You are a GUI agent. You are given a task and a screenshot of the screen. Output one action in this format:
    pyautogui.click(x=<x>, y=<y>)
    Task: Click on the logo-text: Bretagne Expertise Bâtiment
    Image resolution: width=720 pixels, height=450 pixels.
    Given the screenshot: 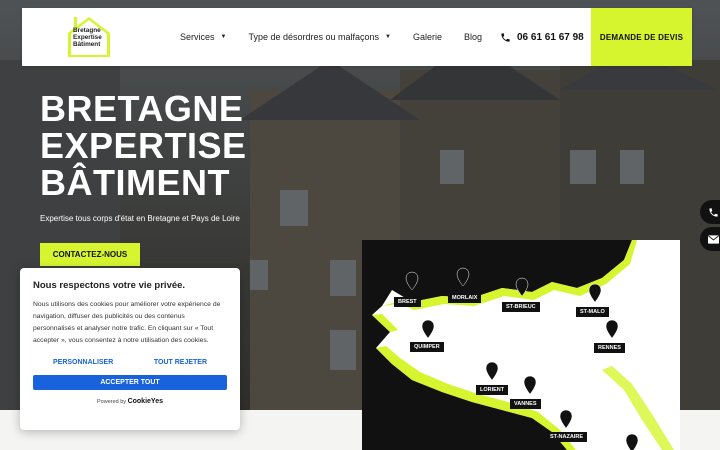 What is the action you would take?
    pyautogui.click(x=87, y=37)
    